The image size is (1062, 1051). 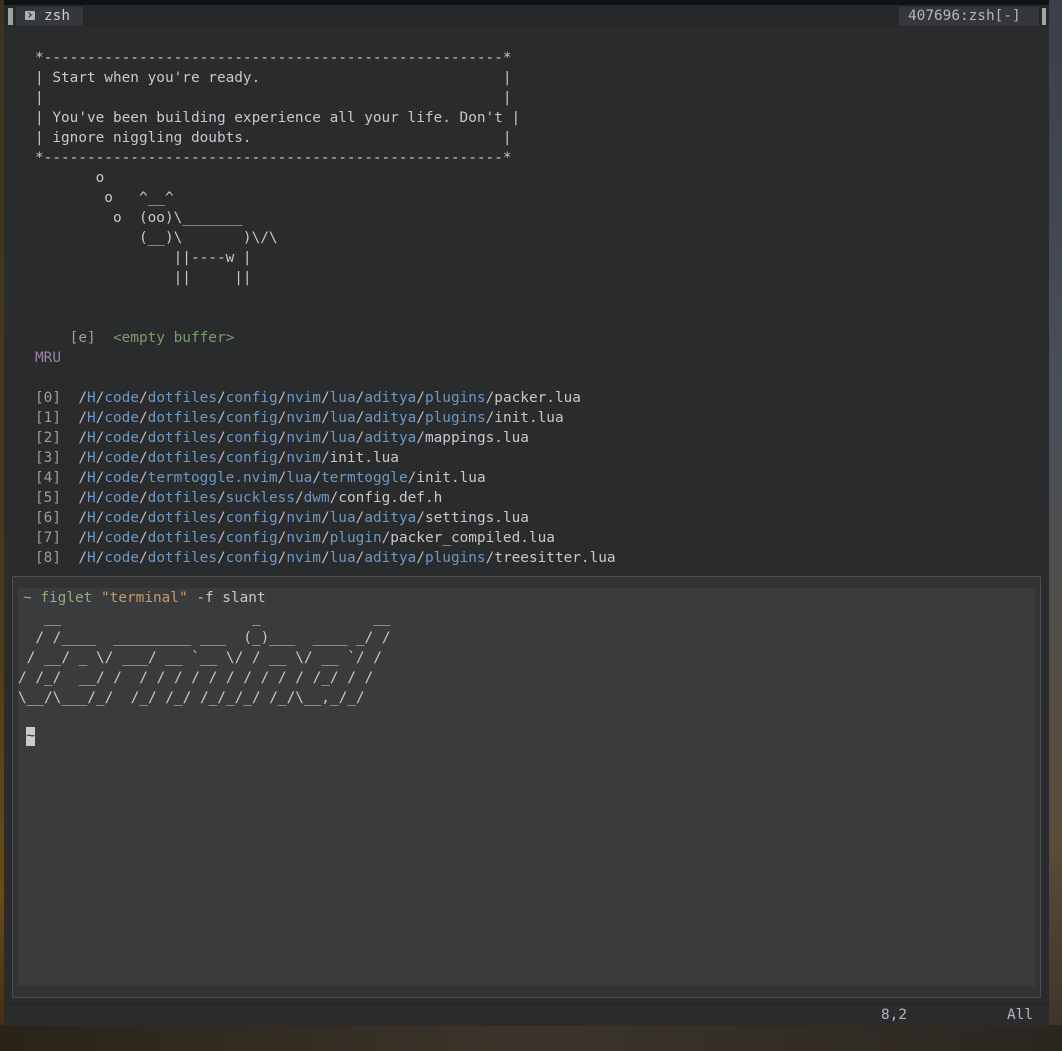 What do you see at coordinates (49, 16) in the screenshot?
I see `tab-zsh: zsh` at bounding box center [49, 16].